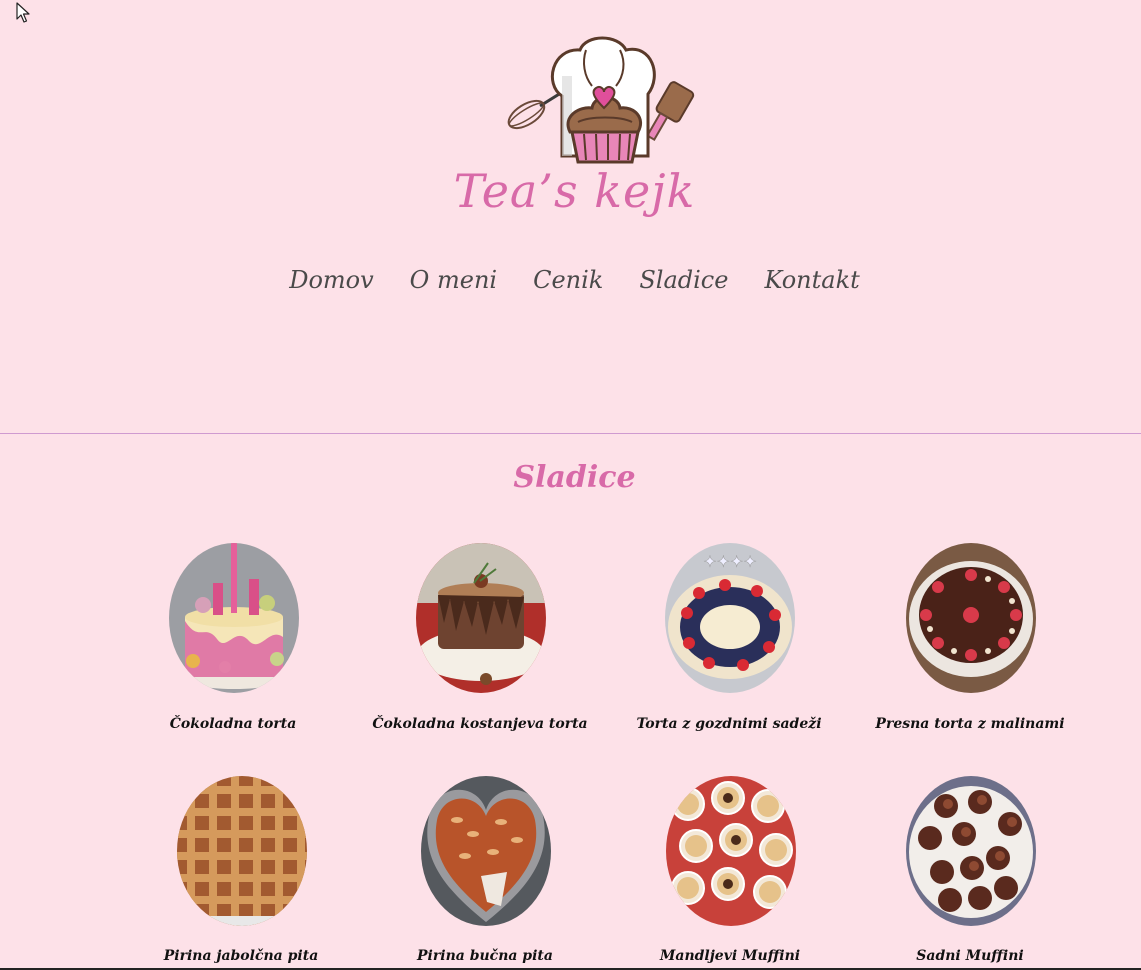  Describe the element at coordinates (570, 433) in the screenshot. I see `header-divider` at that location.